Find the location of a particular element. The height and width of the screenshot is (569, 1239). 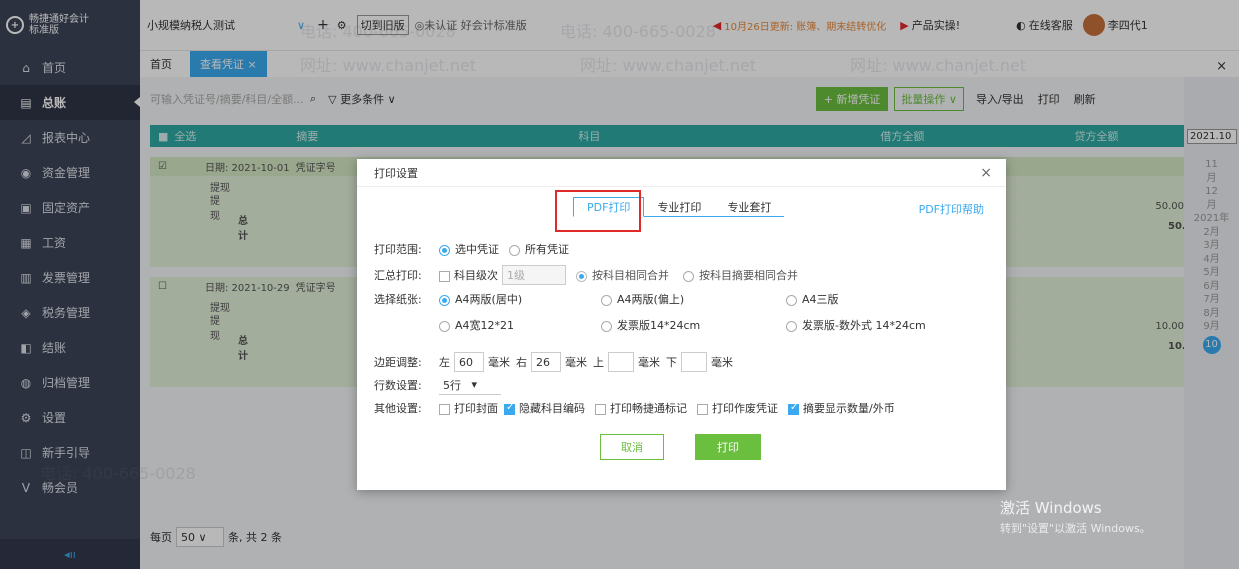

print-cover-checkbox: 打印封面 is located at coordinates (468, 408).